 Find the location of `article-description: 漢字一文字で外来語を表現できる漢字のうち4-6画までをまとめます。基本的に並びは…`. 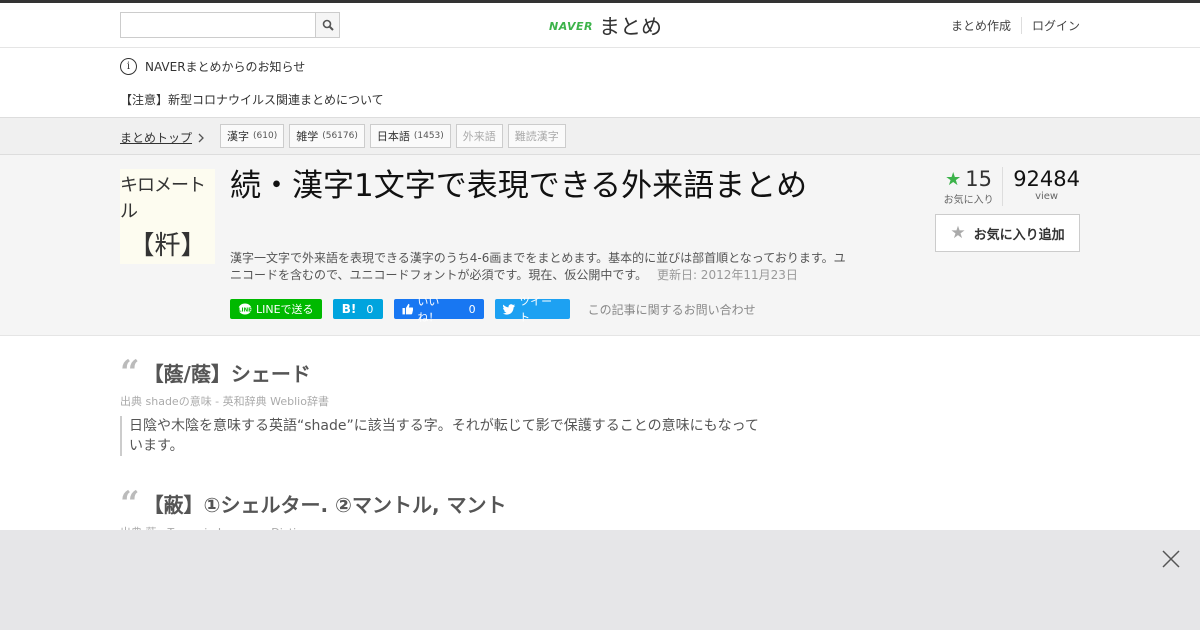

article-description: 漢字一文字で外来語を表現できる漢字のうち4-6画までをまとめます。基本的に並びは… is located at coordinates (540, 267).